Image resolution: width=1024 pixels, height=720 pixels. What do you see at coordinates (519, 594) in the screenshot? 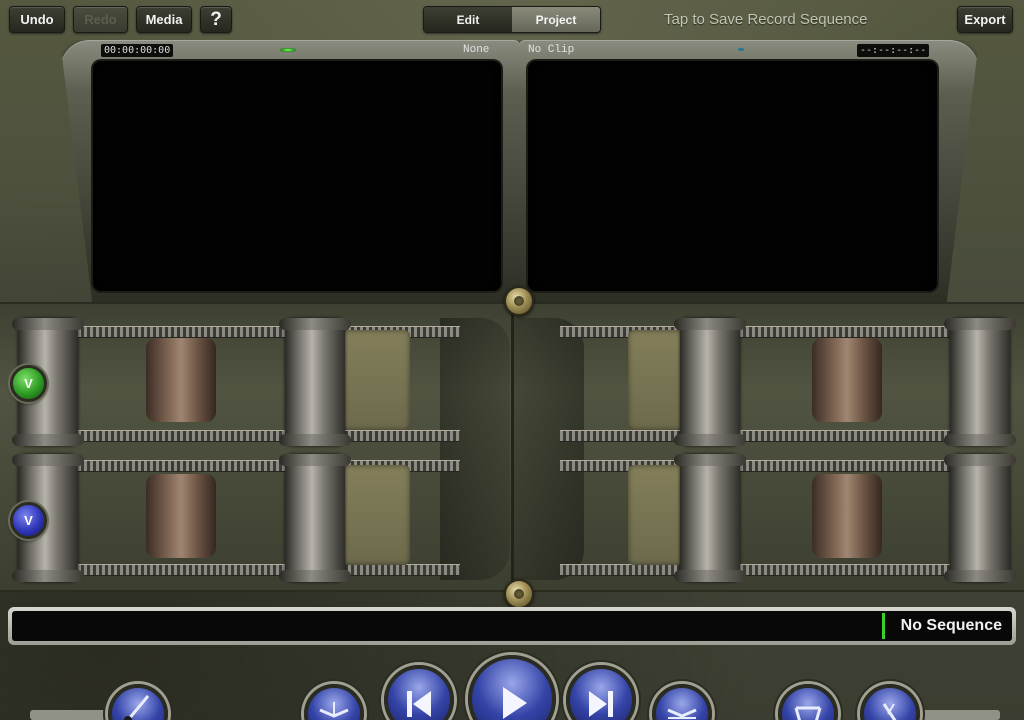
I see `bottom-brass-knob` at bounding box center [519, 594].